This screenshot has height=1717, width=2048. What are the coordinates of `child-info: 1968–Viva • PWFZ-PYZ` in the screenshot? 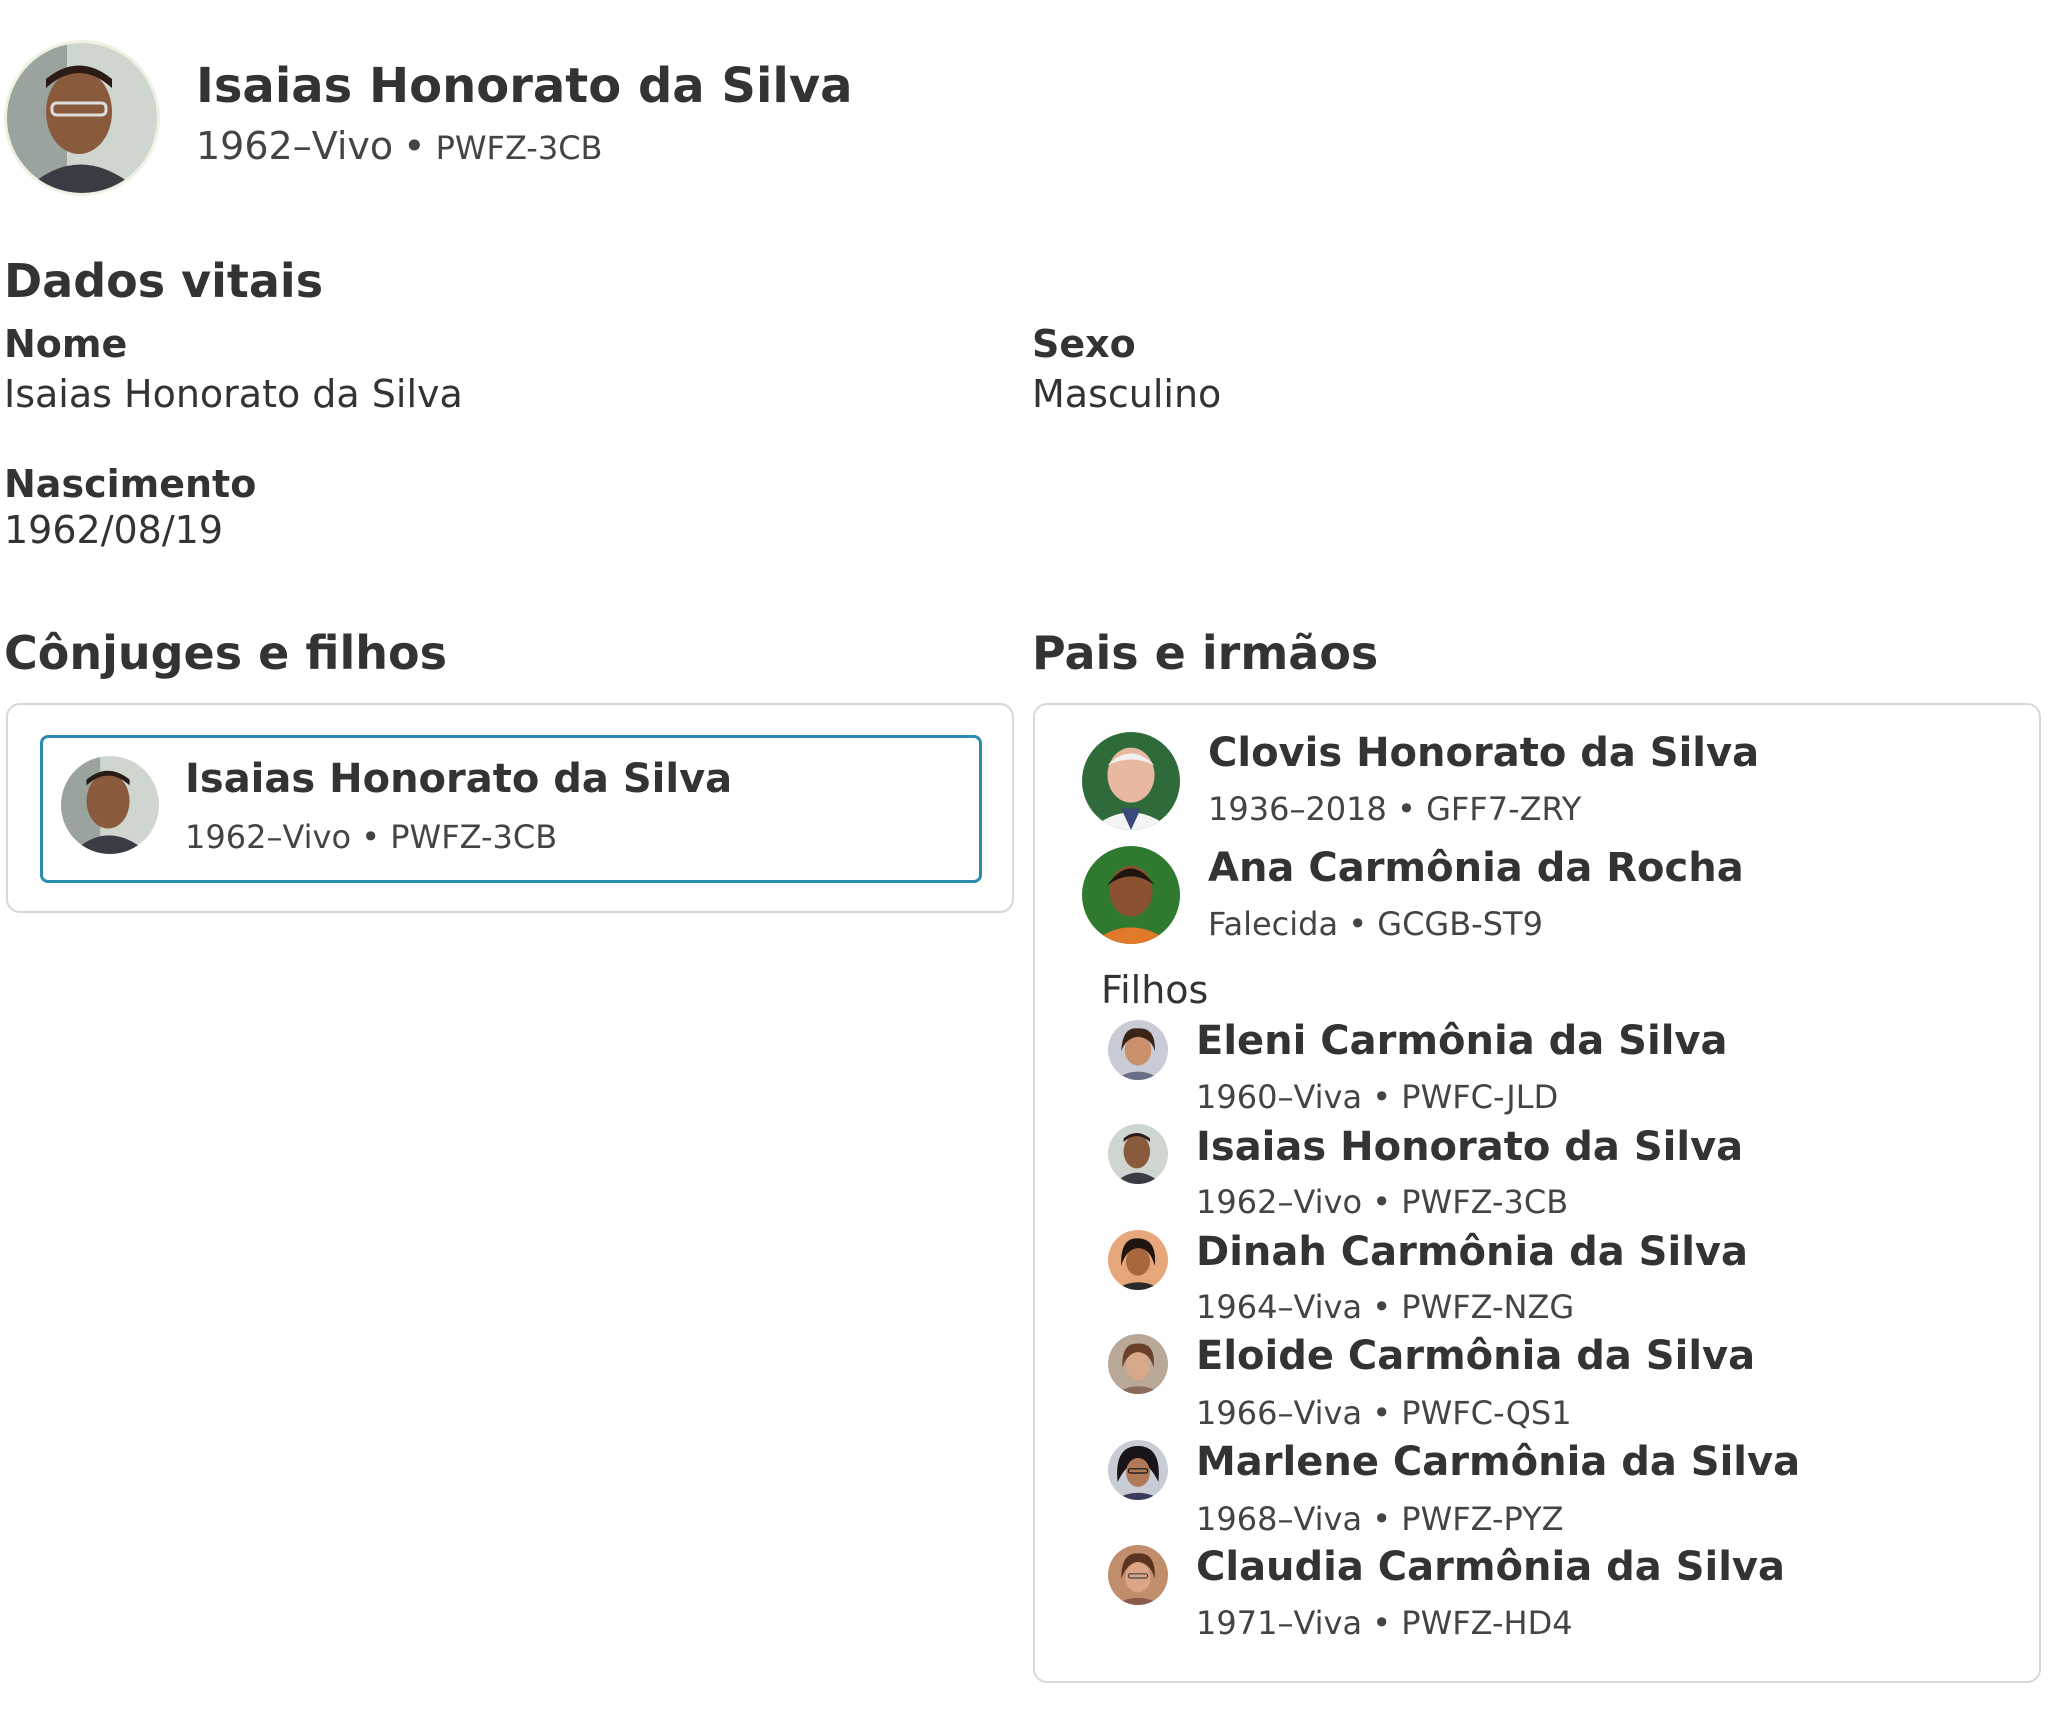 It's located at (1380, 1519).